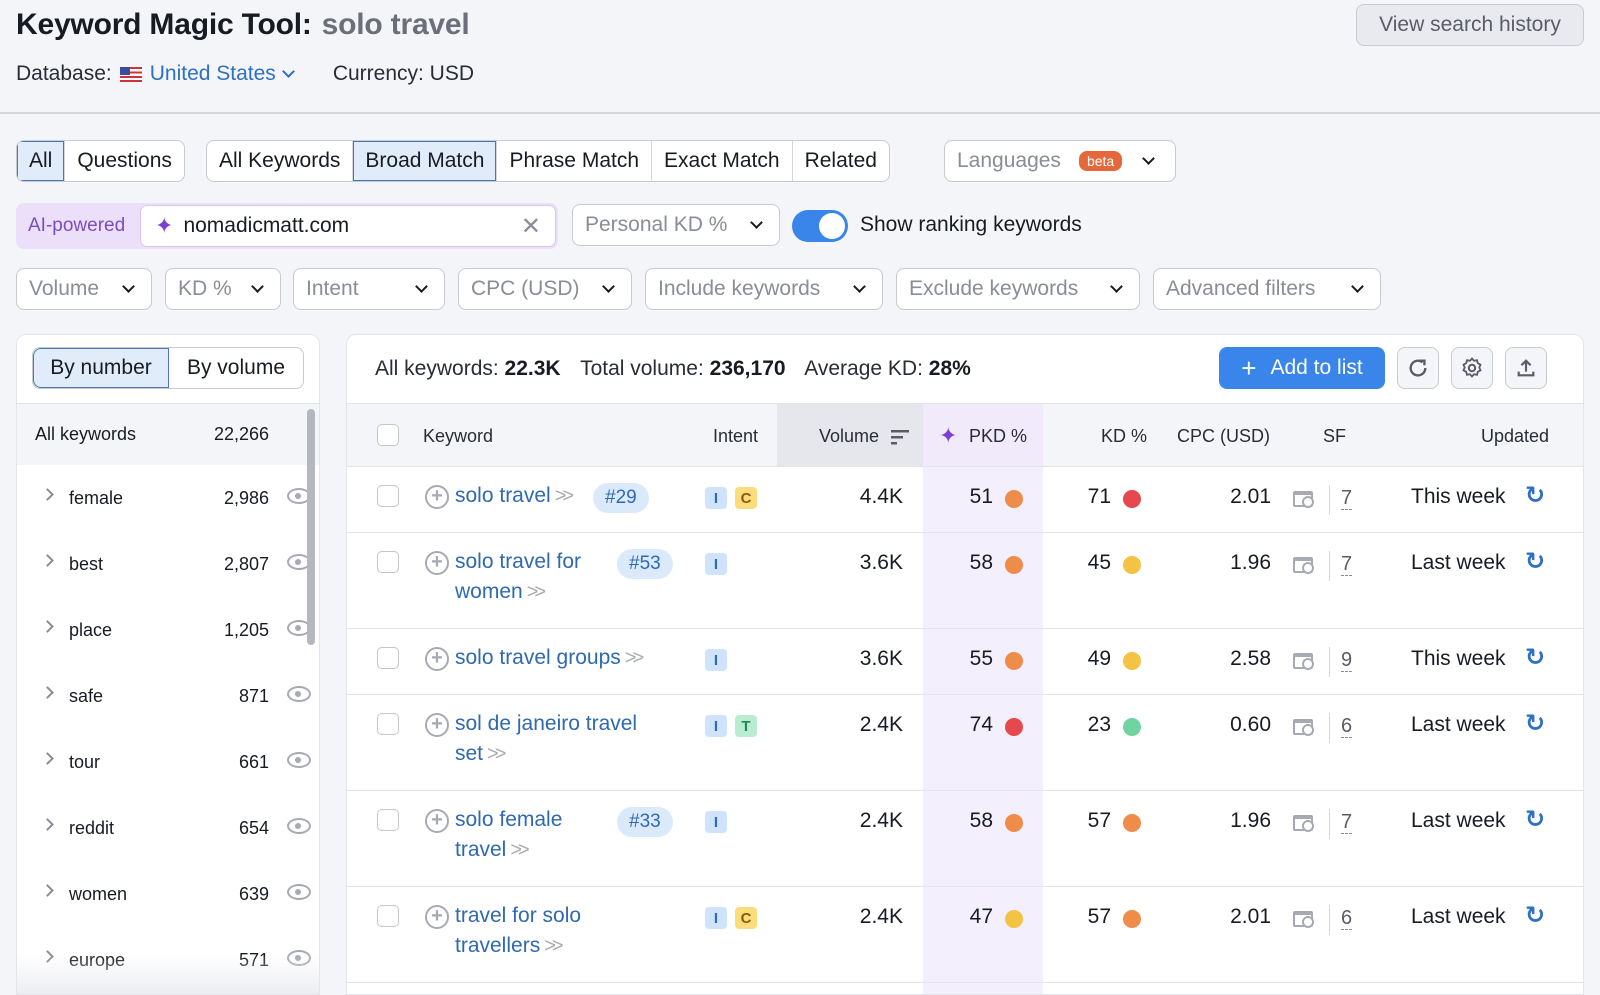  Describe the element at coordinates (545, 289) in the screenshot. I see `filter-cpc: CPC (USD)` at that location.